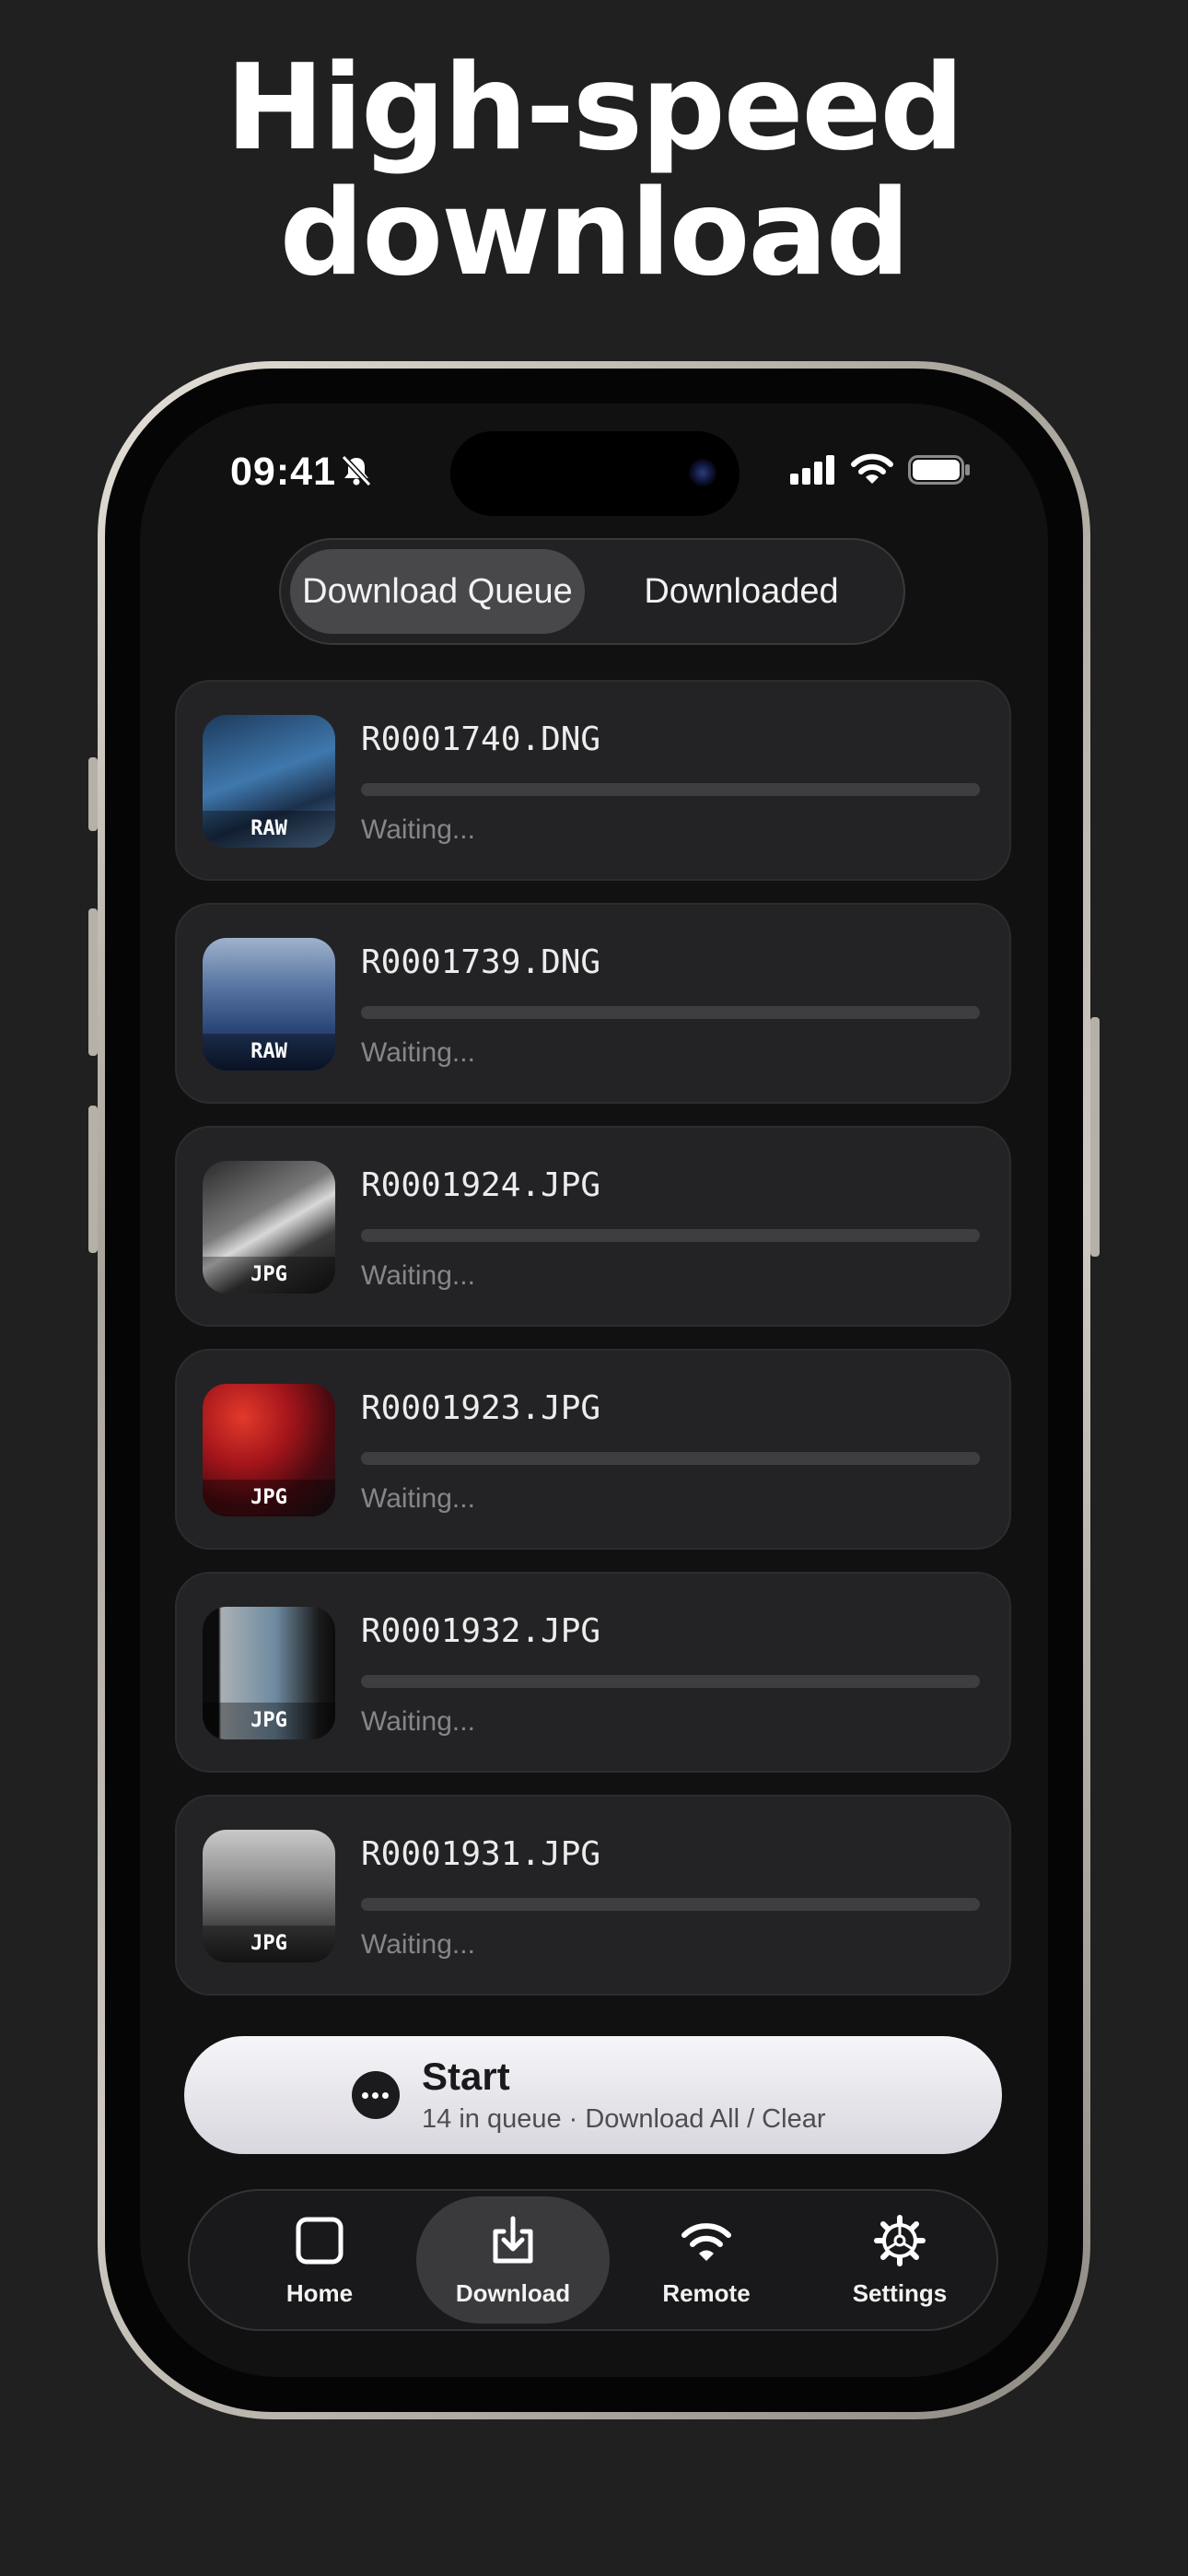 The height and width of the screenshot is (2576, 1188). Describe the element at coordinates (481, 739) in the screenshot. I see `file-name: R0001740.DNG` at that location.